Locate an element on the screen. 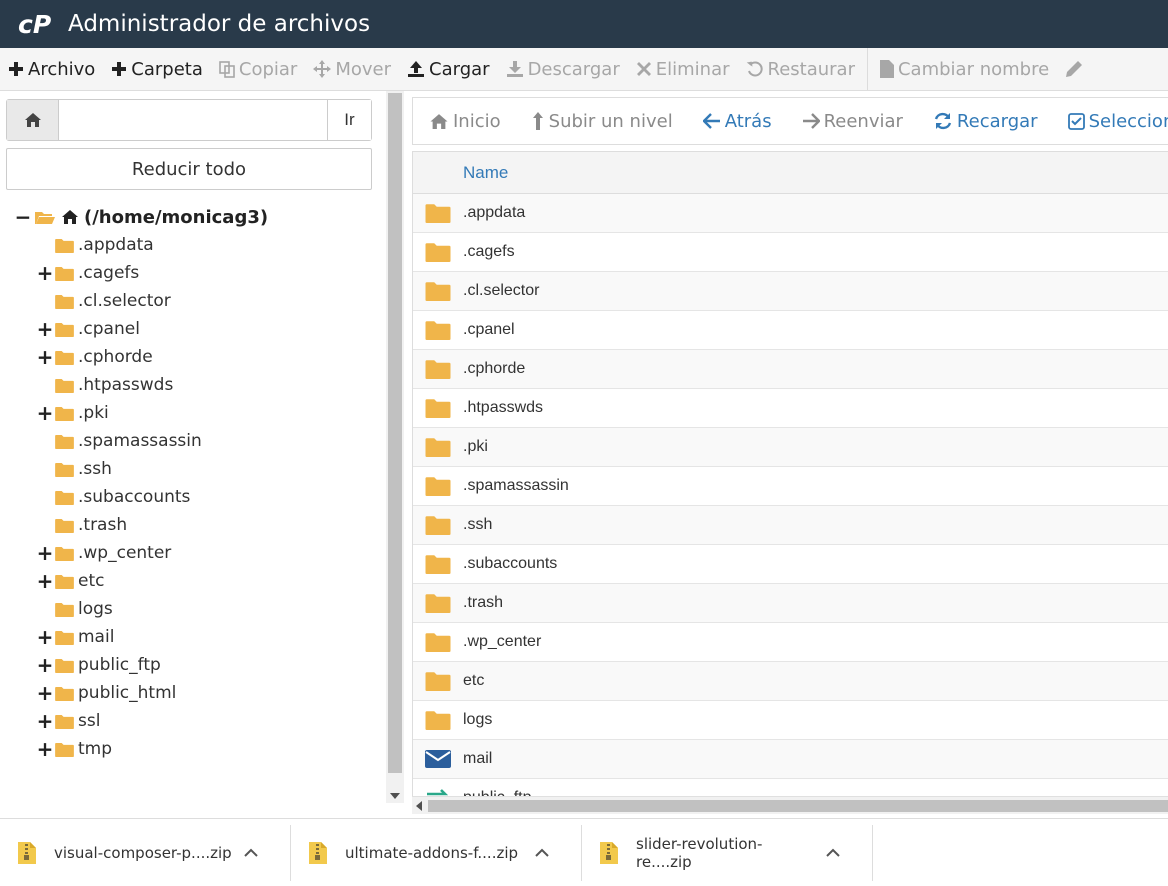  tree-item: + public_ftp is located at coordinates (196, 665).